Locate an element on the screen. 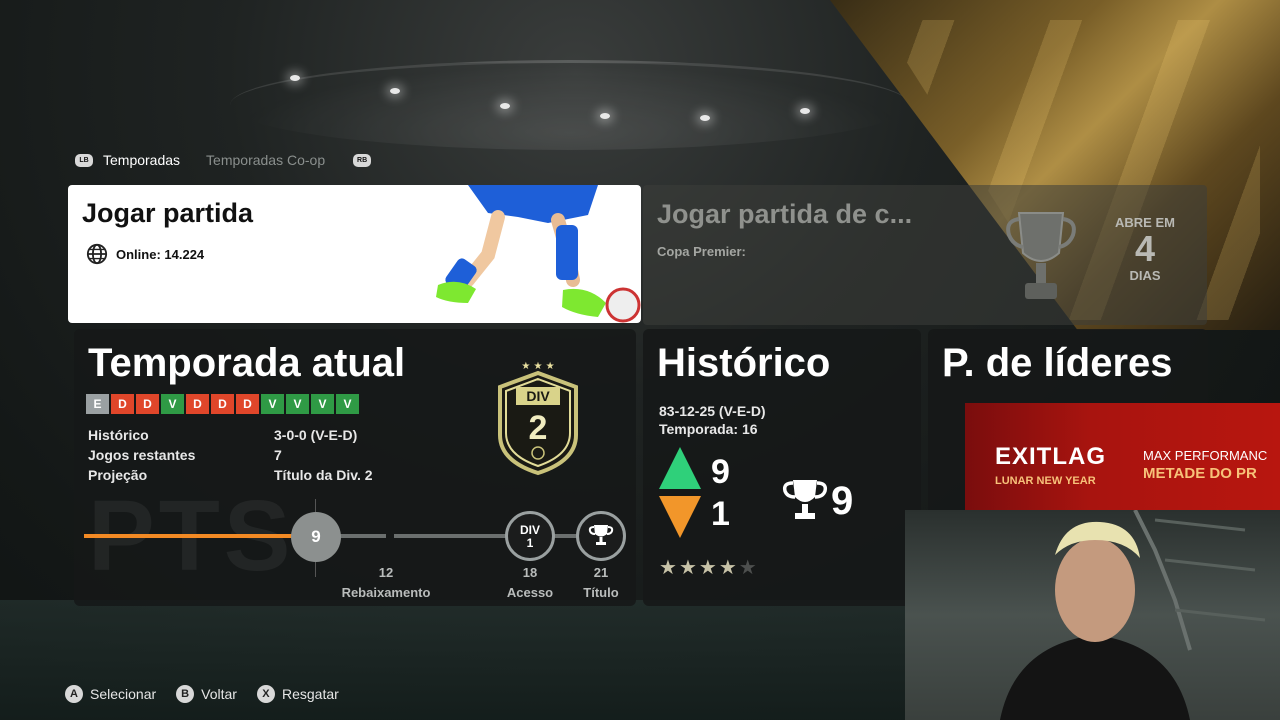  sponsor-tagline: LUNAR NEW YEAR is located at coordinates (1045, 481).